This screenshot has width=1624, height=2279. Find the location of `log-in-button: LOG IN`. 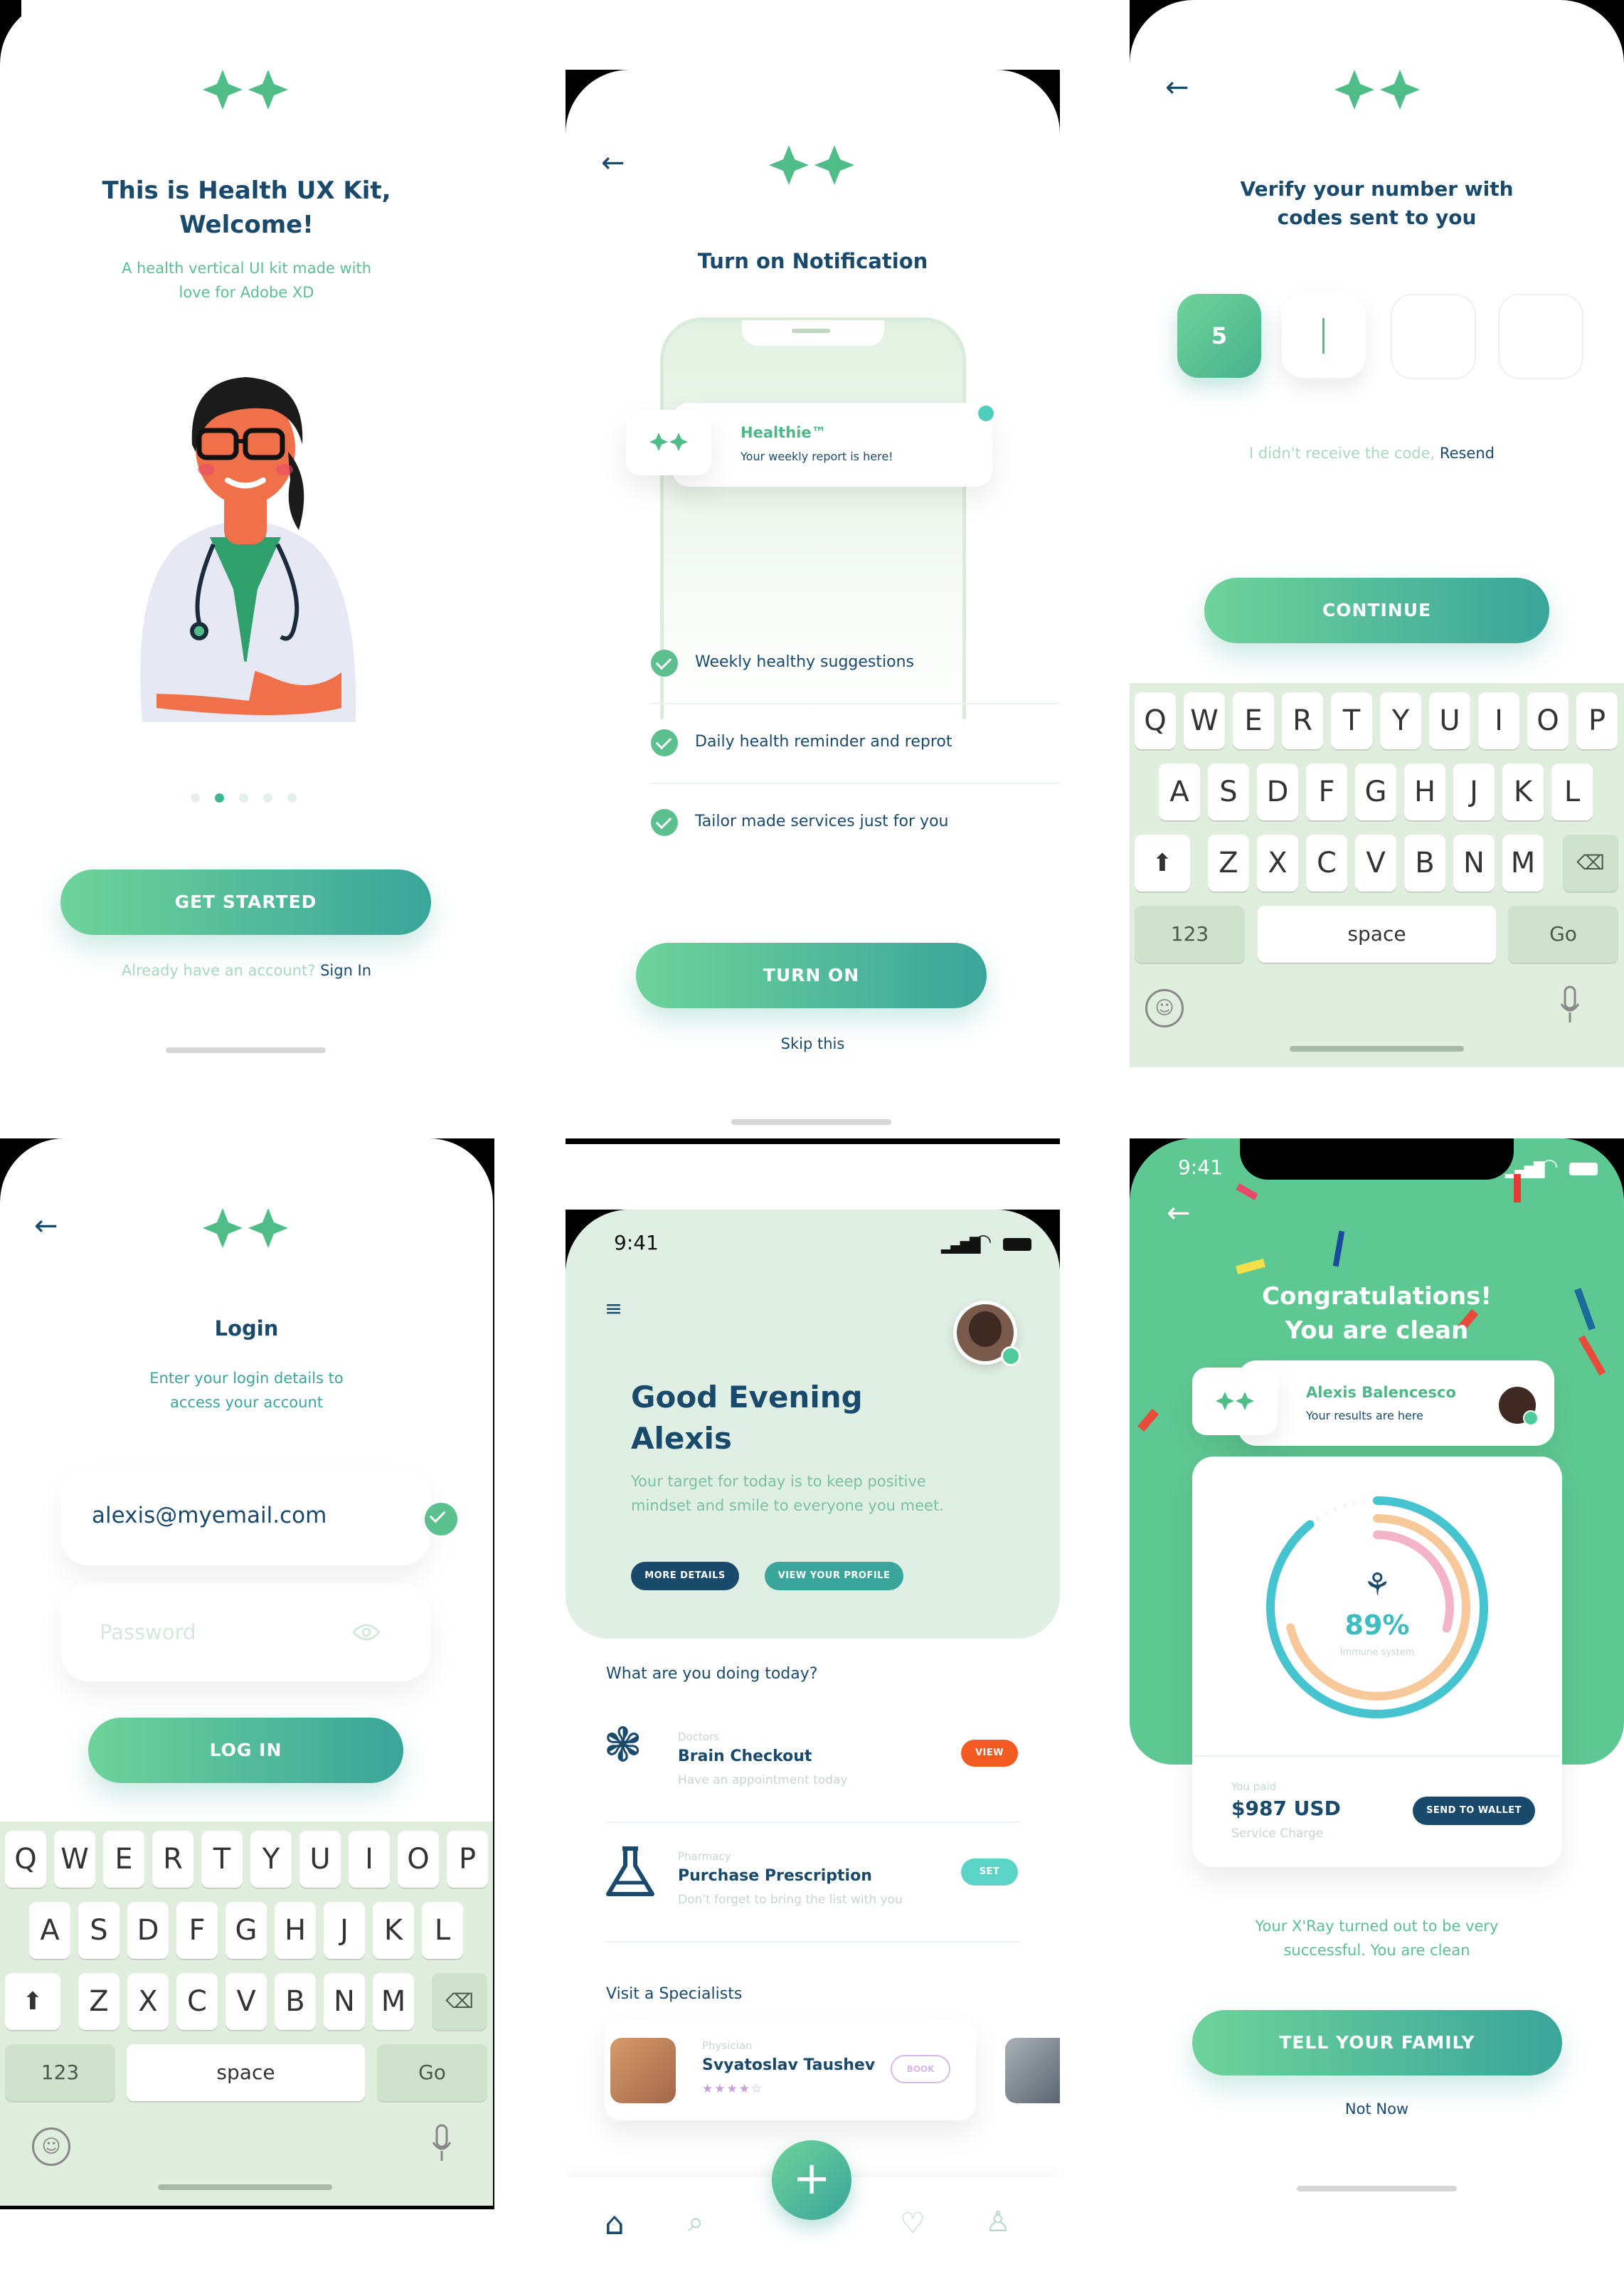

log-in-button: LOG IN is located at coordinates (245, 1750).